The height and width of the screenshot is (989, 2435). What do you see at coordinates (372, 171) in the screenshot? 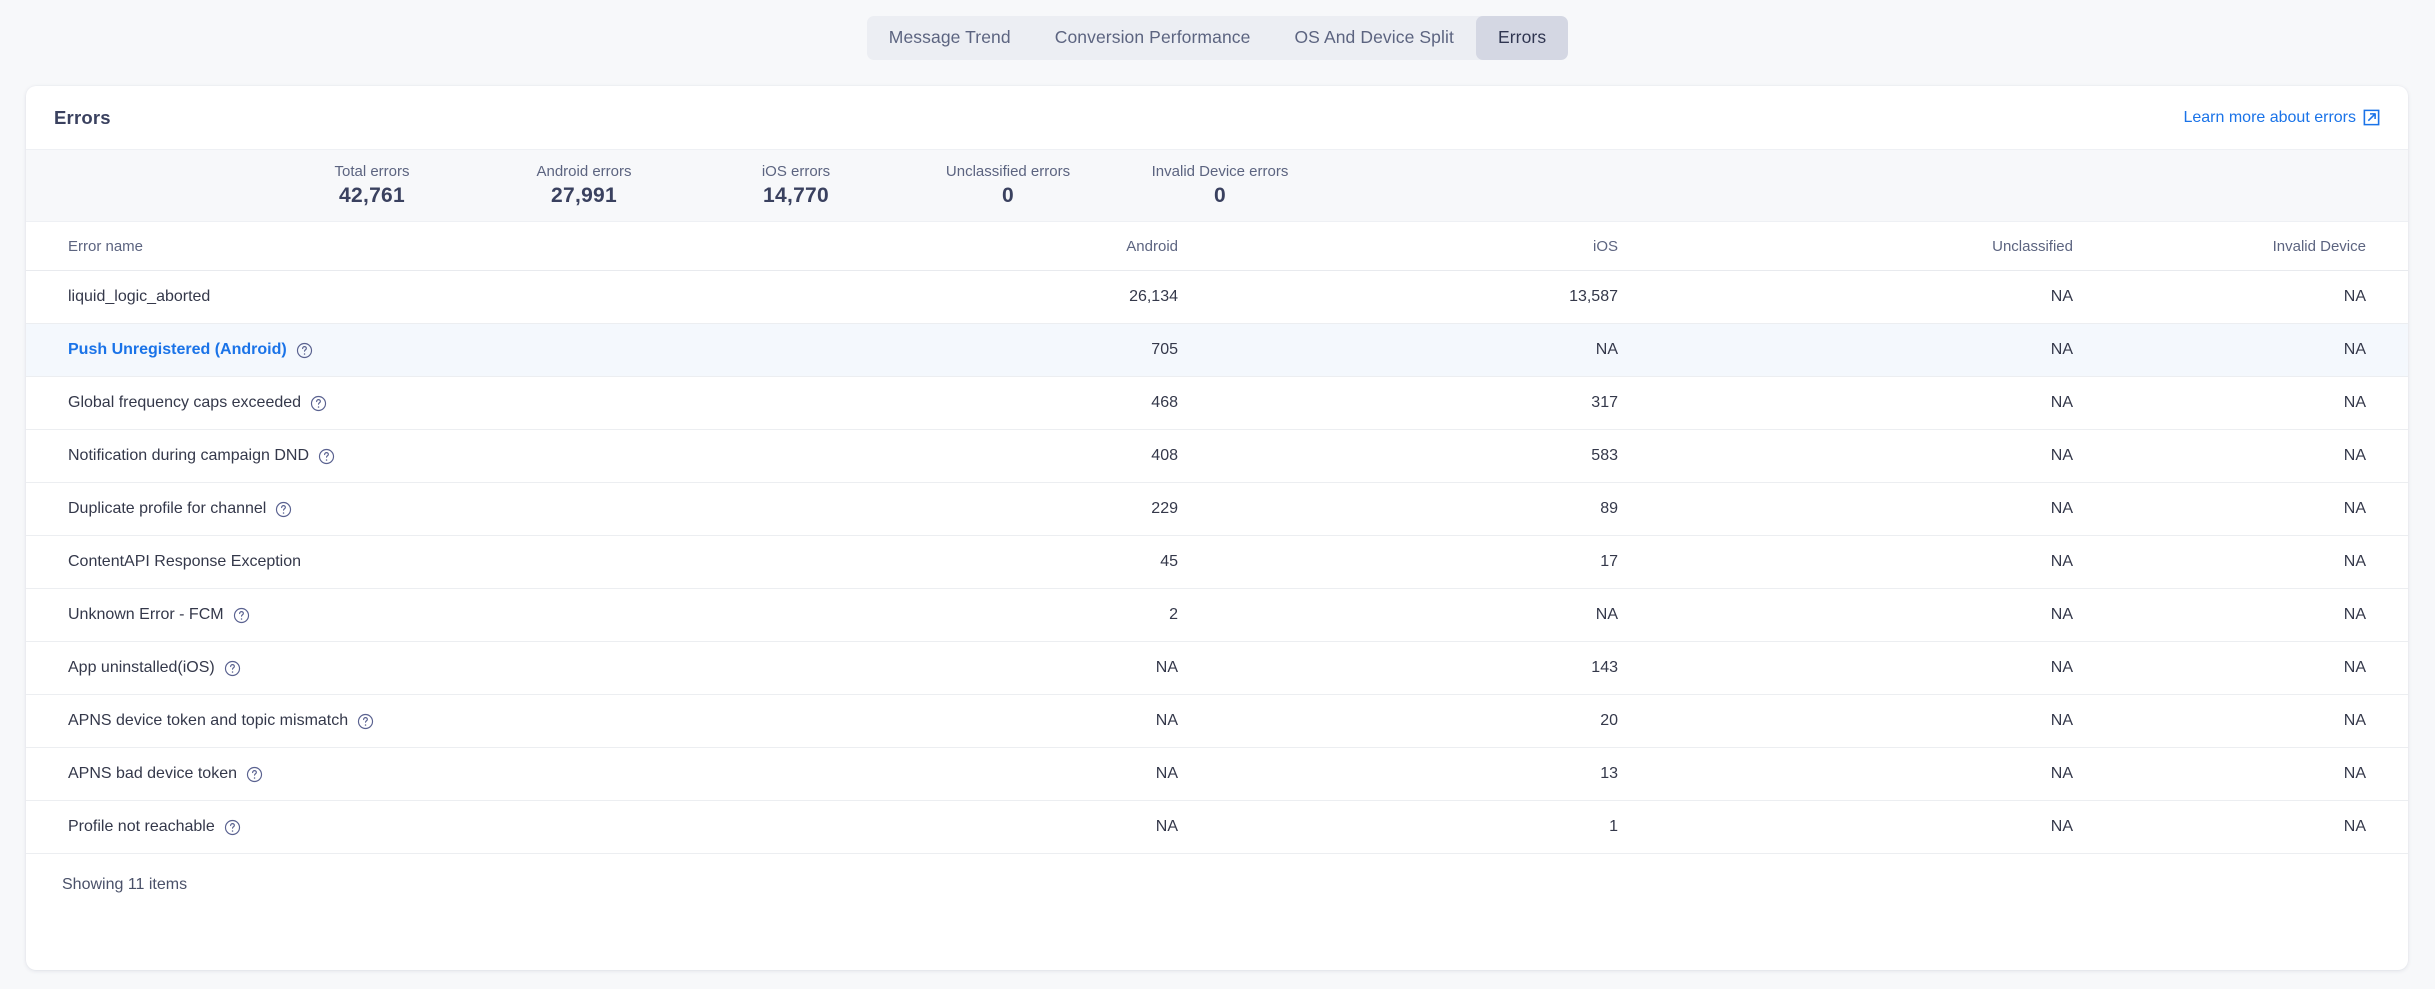
I see `stat-label: Total errors` at bounding box center [372, 171].